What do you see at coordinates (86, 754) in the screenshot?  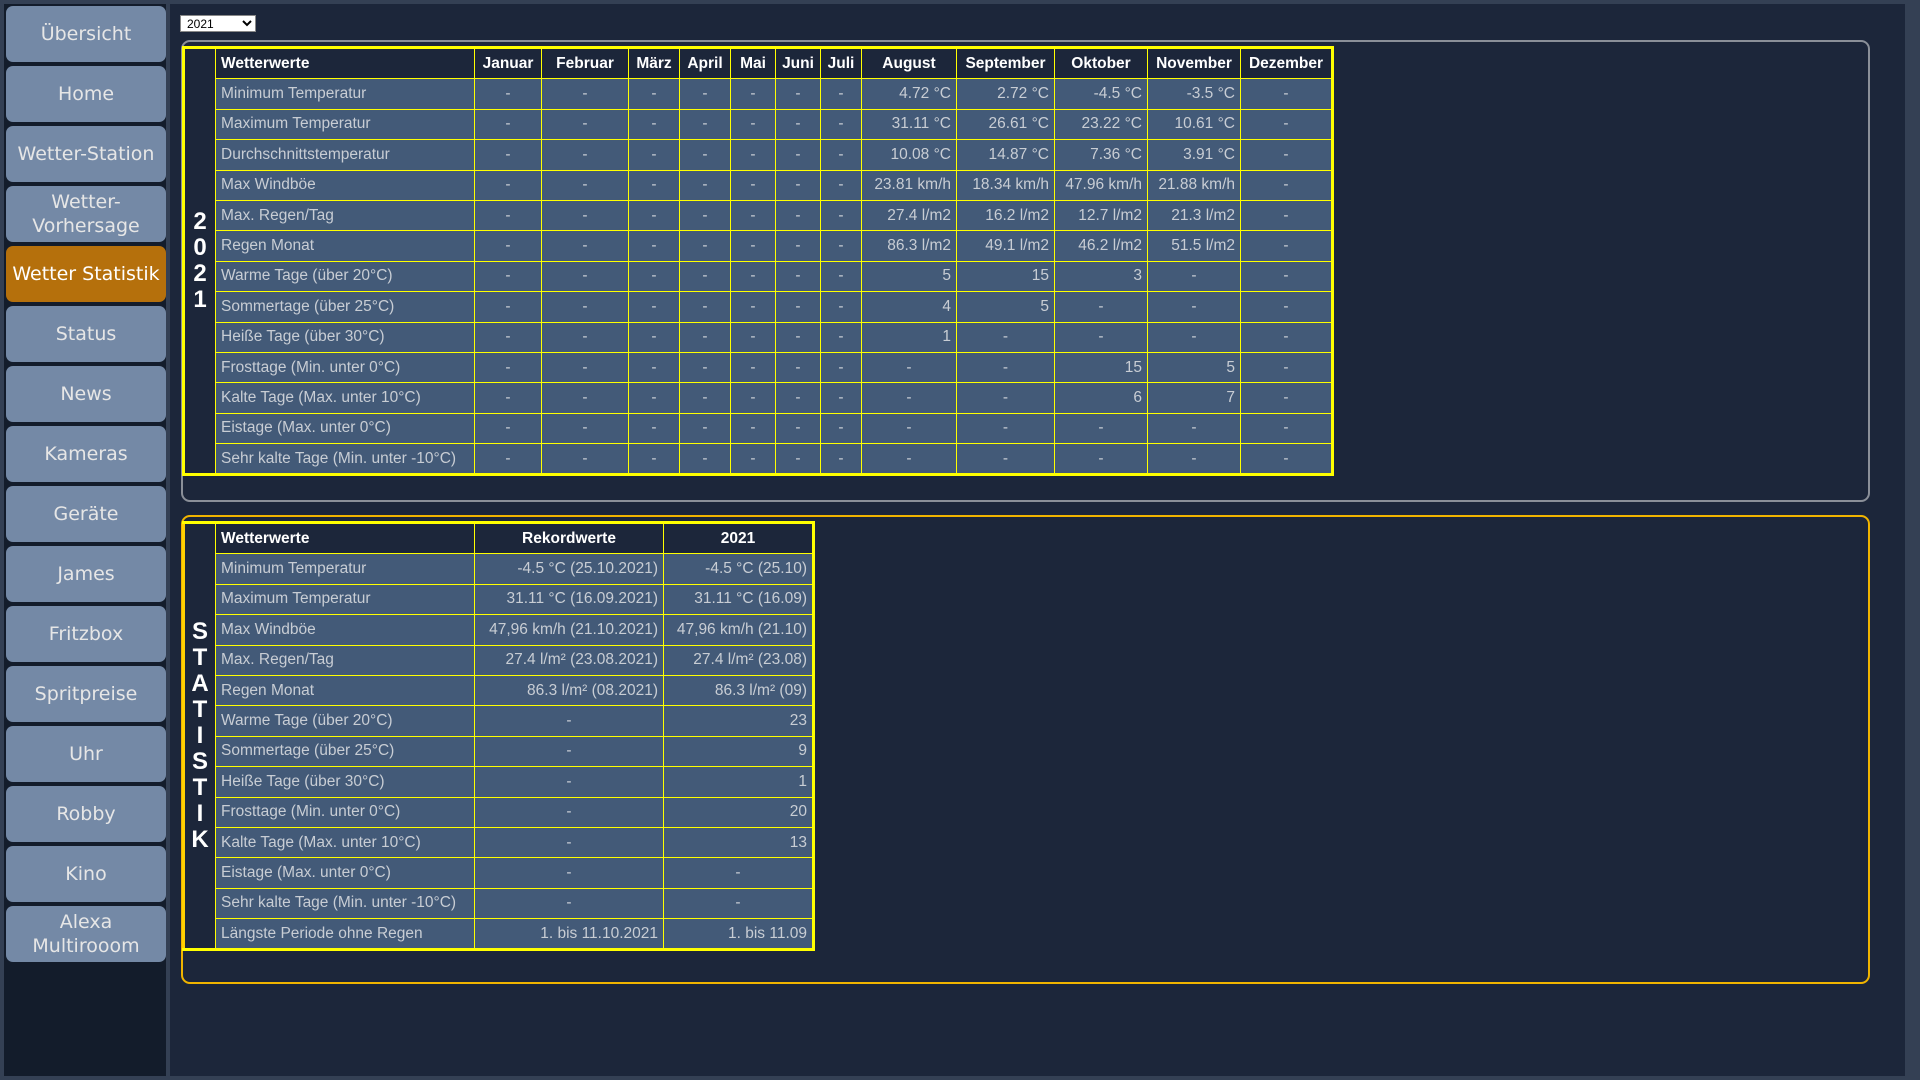 I see `sidebar-item-uhr: Uhr` at bounding box center [86, 754].